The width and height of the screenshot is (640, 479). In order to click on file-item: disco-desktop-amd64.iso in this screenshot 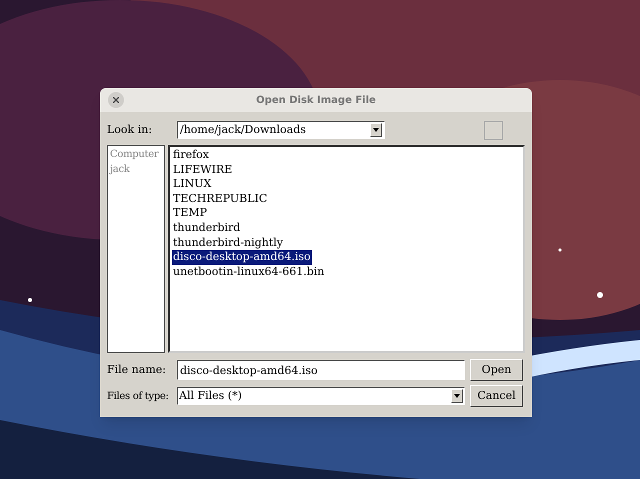, I will do `click(242, 257)`.